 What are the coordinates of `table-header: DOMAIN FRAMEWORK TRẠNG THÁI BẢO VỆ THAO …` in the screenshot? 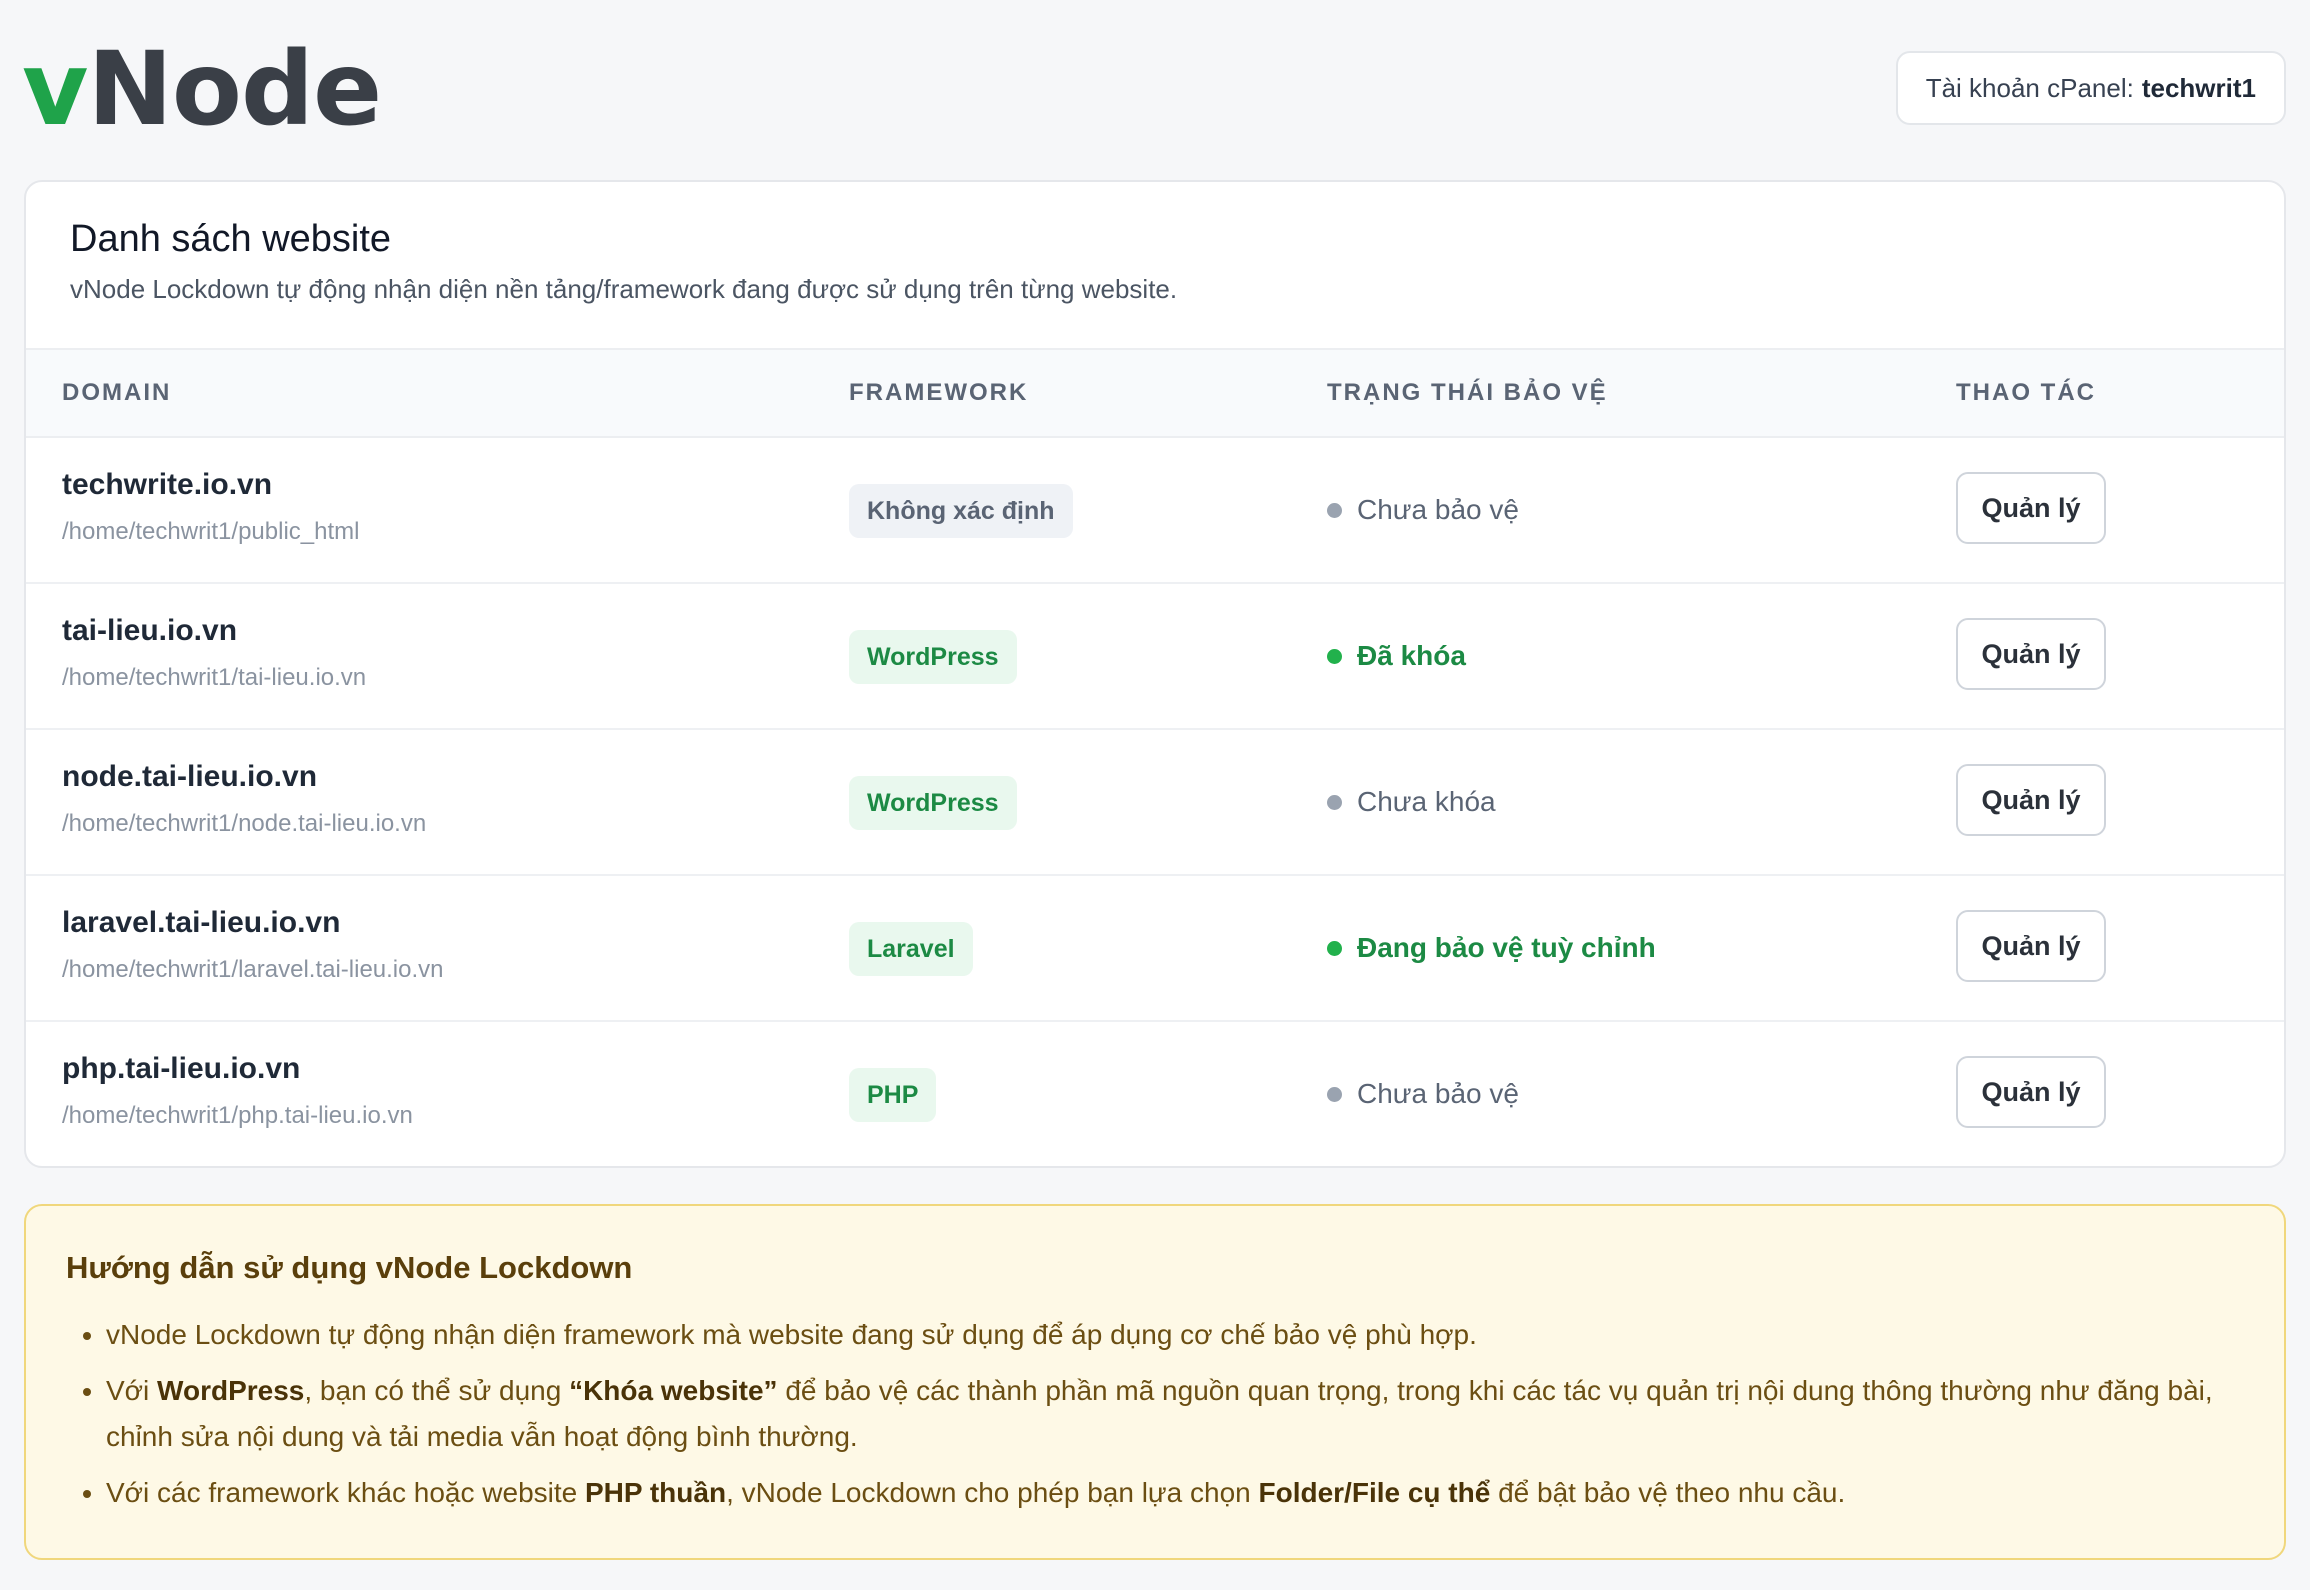 It's located at (1155, 393).